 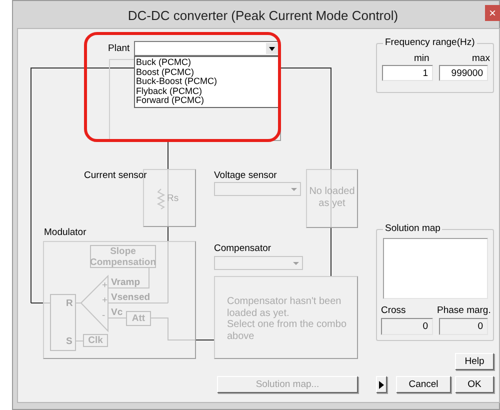 What do you see at coordinates (474, 384) in the screenshot?
I see `ok-button: OK` at bounding box center [474, 384].